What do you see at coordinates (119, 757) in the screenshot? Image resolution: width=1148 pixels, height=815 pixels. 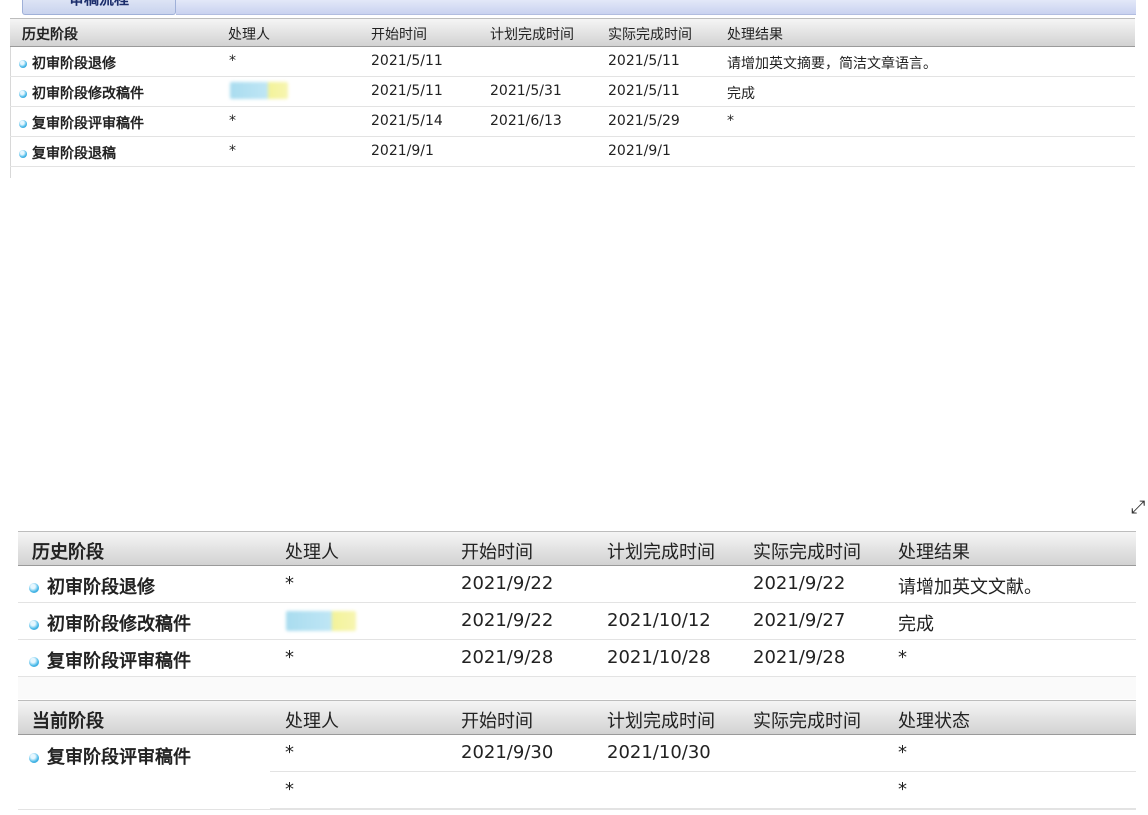 I see `current-stage-name: 复审阶段评审稿件` at bounding box center [119, 757].